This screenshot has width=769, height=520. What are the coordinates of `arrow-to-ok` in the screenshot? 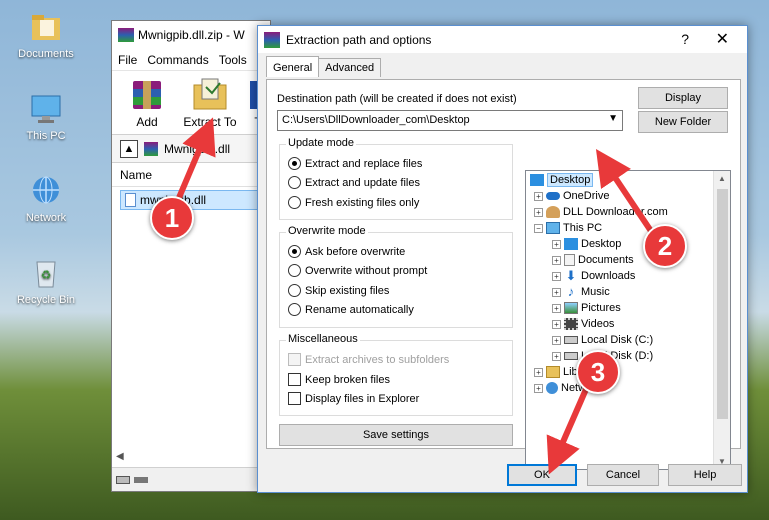 It's located at (569, 426).